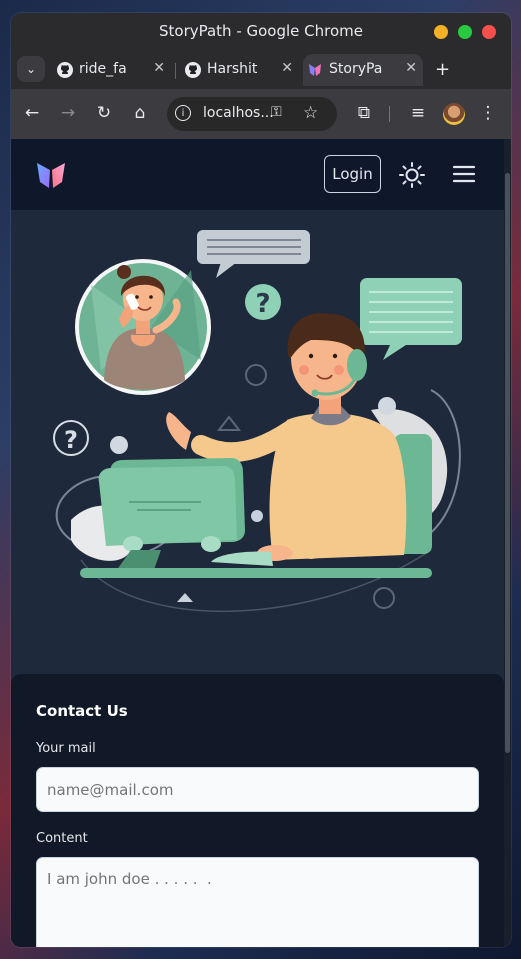 Image resolution: width=521 pixels, height=959 pixels. Describe the element at coordinates (364, 113) in the screenshot. I see `extensions-puzzle-icon: ⧉` at that location.